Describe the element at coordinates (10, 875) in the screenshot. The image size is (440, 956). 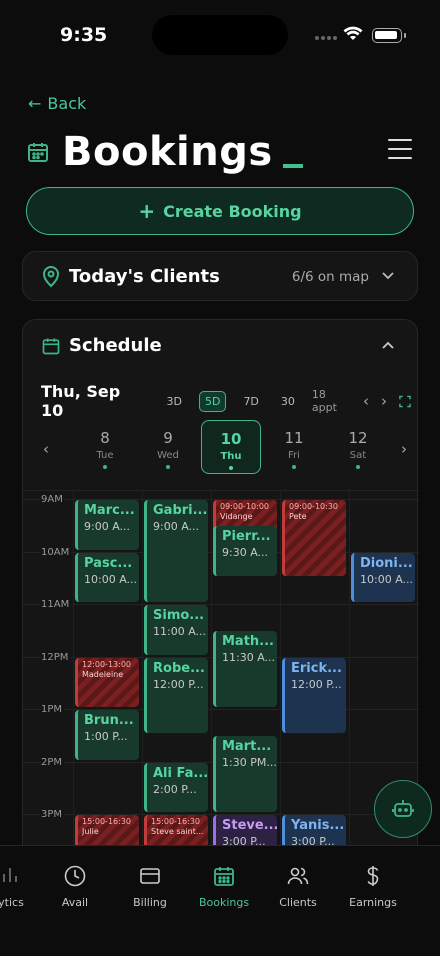
I see `analytics-icon` at that location.